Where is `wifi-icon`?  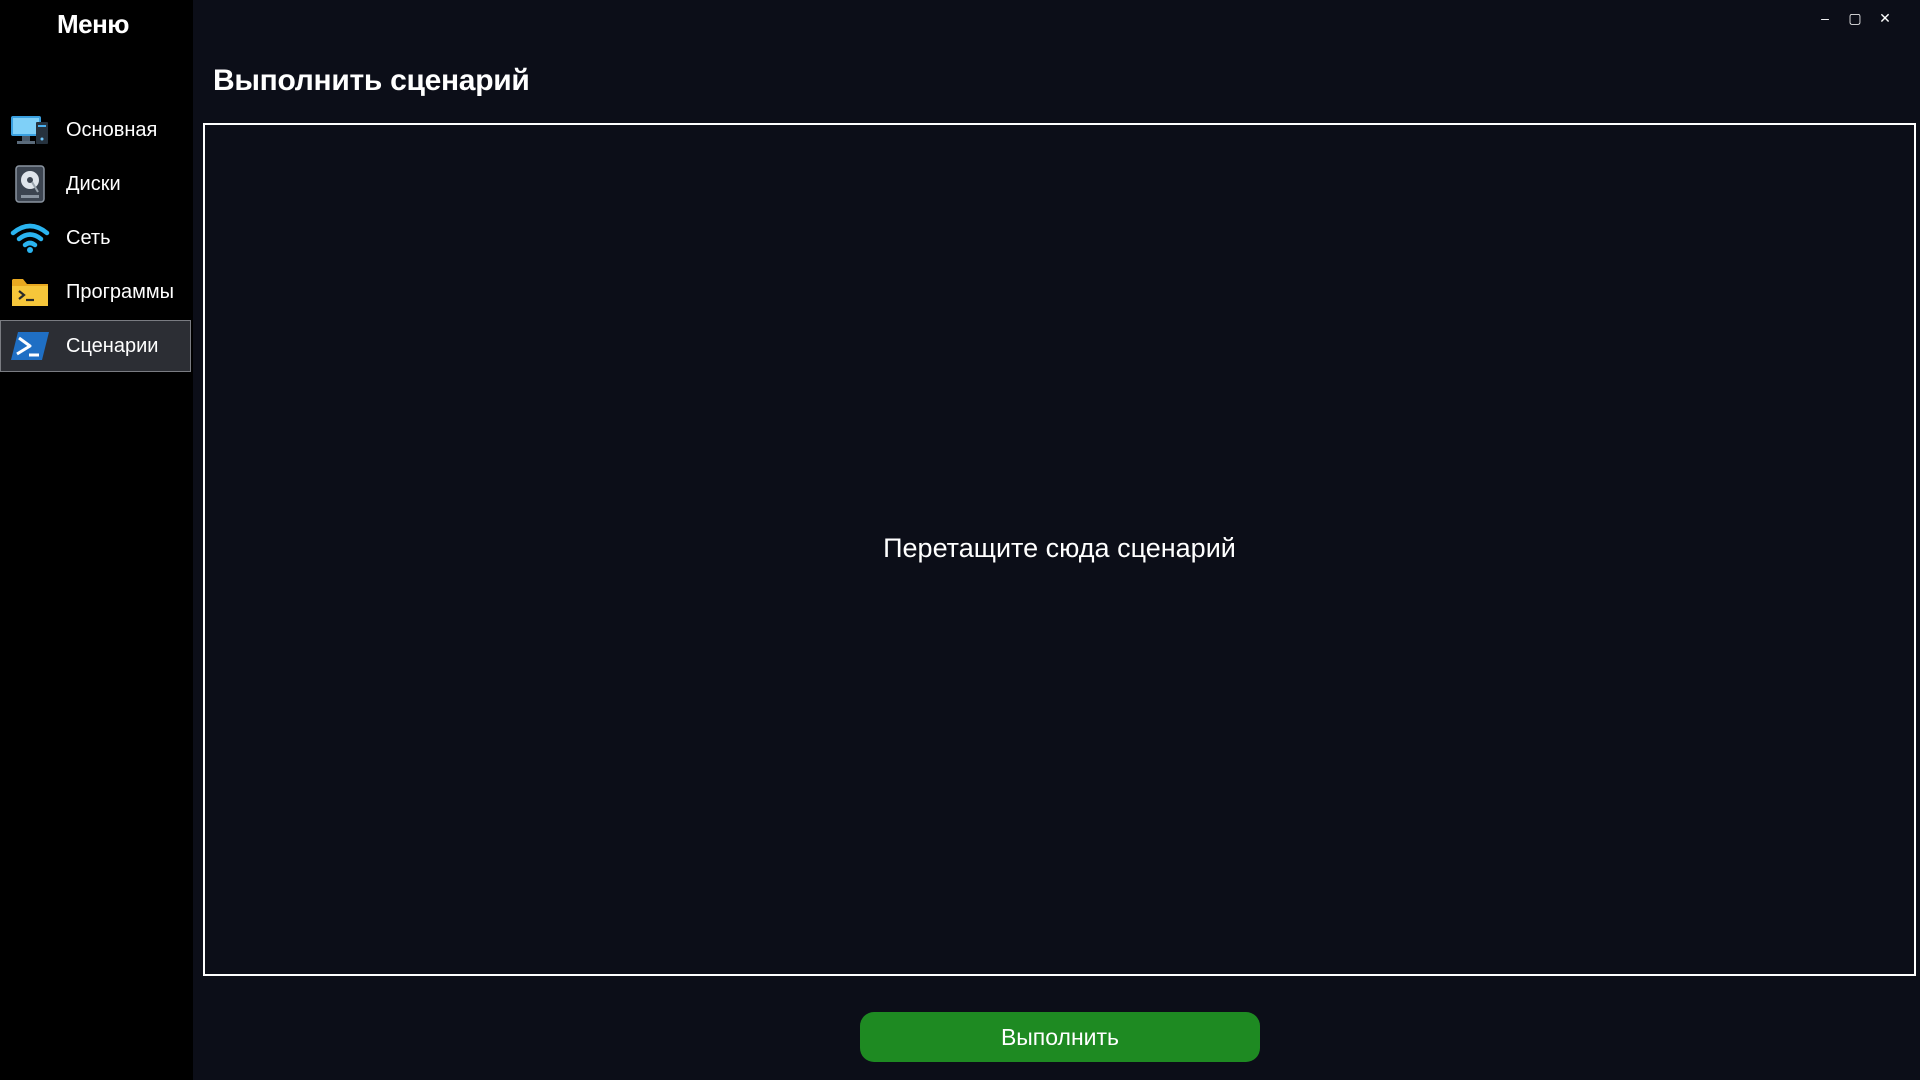 wifi-icon is located at coordinates (30, 238).